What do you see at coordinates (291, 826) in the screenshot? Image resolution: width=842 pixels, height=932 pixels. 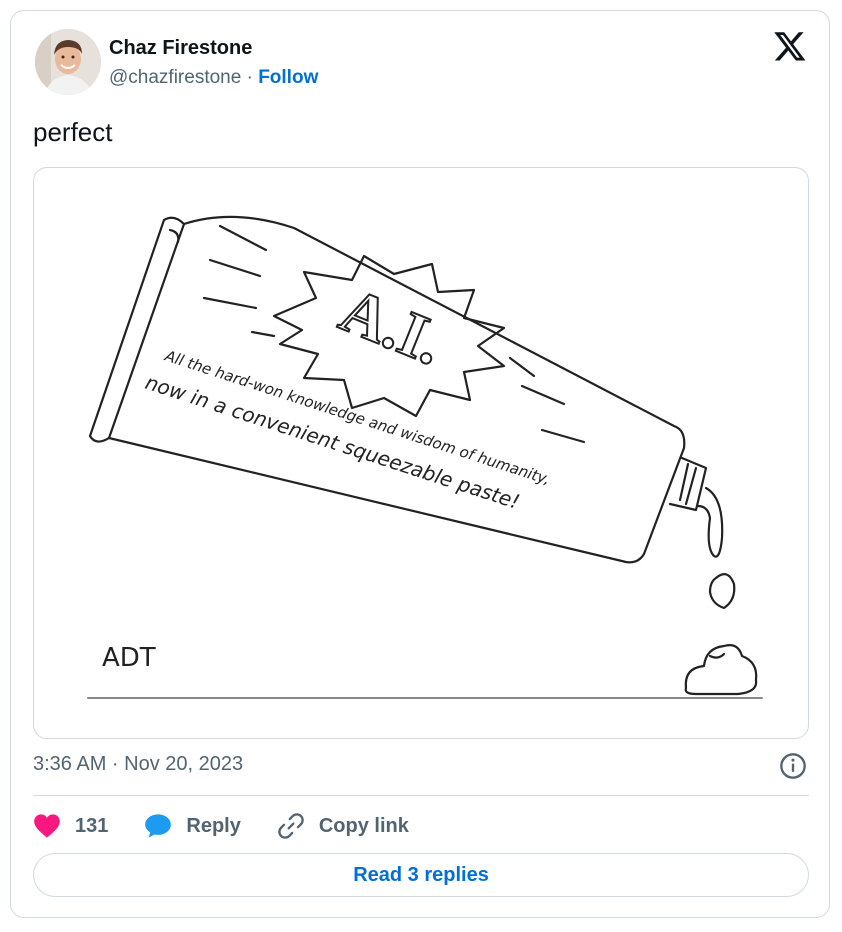 I see `link-icon` at bounding box center [291, 826].